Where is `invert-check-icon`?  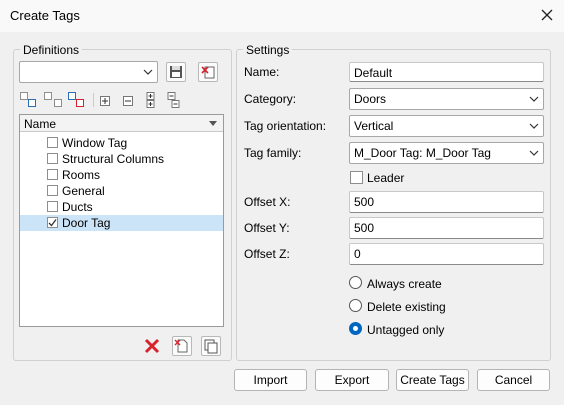 invert-check-icon is located at coordinates (78, 100).